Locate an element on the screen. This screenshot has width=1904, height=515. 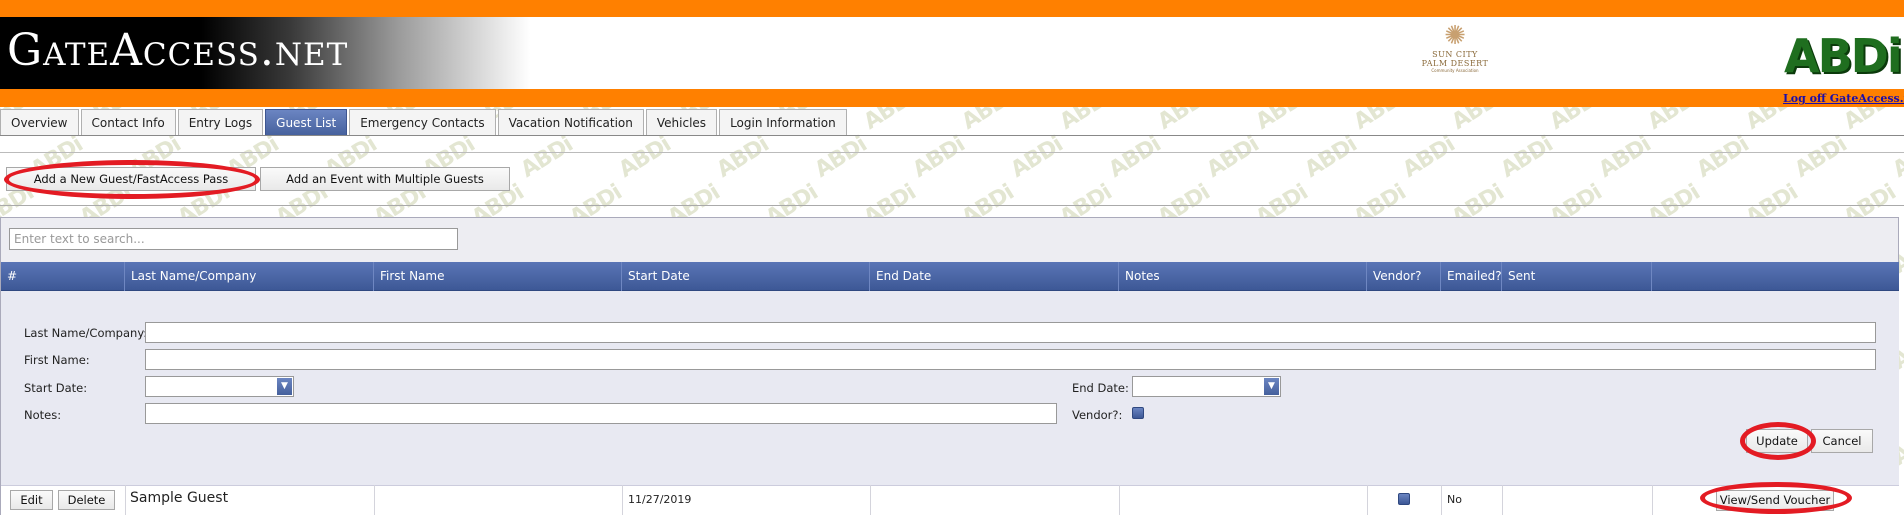
tab-vacation-notification: Vacation Notification is located at coordinates (570, 122).